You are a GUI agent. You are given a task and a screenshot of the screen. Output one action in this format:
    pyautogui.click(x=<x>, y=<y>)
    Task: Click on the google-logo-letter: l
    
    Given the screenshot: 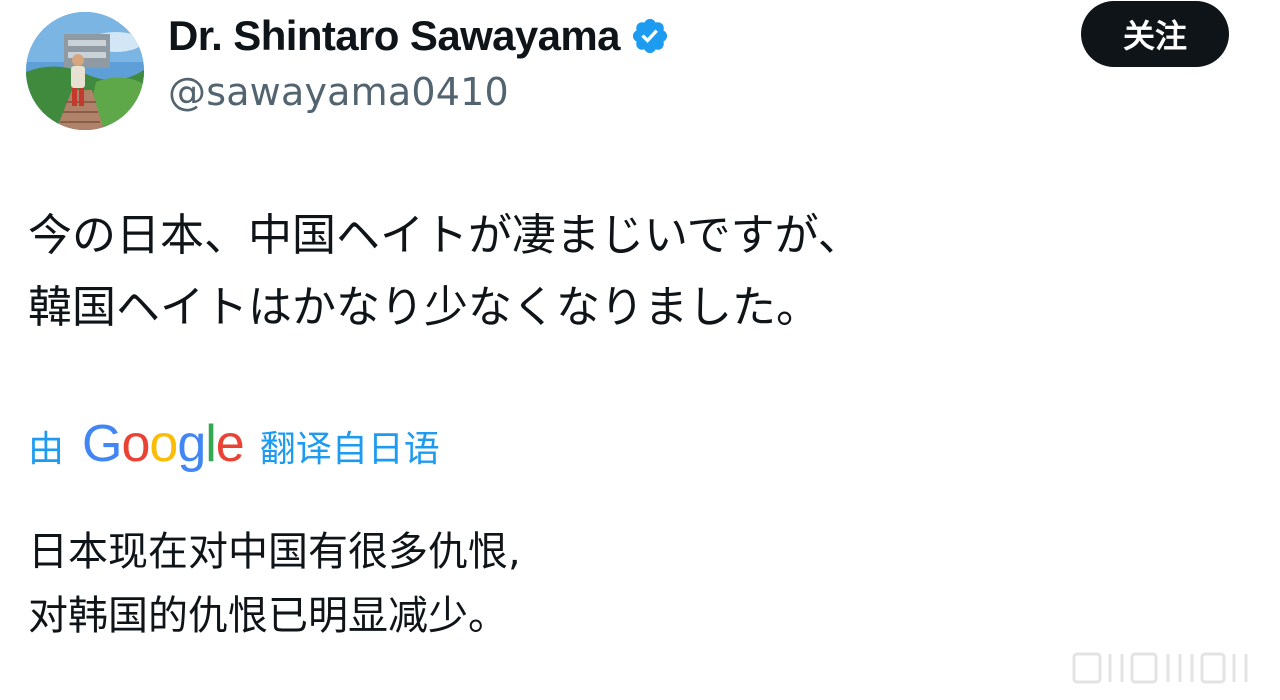 What is the action you would take?
    pyautogui.click(x=211, y=444)
    